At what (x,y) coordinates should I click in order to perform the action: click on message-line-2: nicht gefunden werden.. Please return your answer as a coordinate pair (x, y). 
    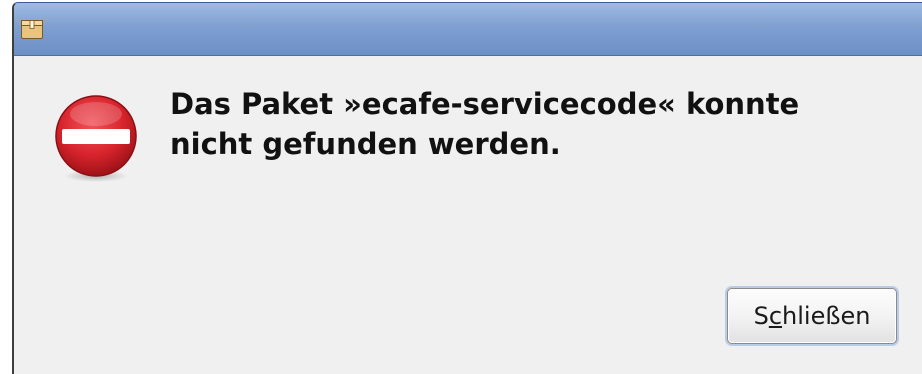
    Looking at the image, I should click on (365, 144).